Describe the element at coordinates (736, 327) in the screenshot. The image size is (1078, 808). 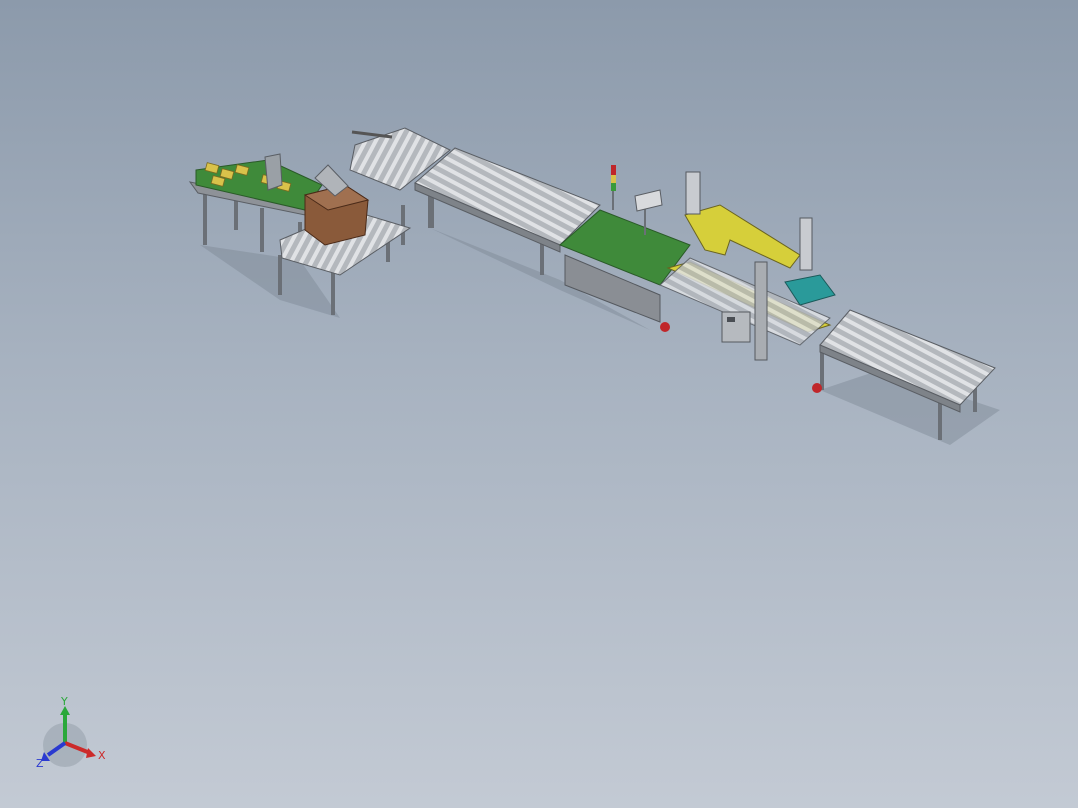
I see `control-box-icon` at that location.